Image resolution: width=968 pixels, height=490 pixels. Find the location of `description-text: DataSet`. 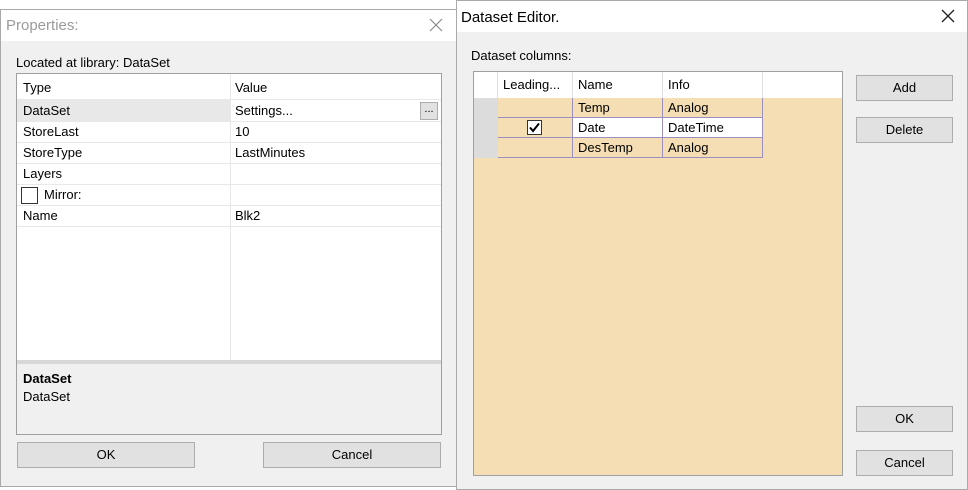

description-text: DataSet is located at coordinates (46, 396).